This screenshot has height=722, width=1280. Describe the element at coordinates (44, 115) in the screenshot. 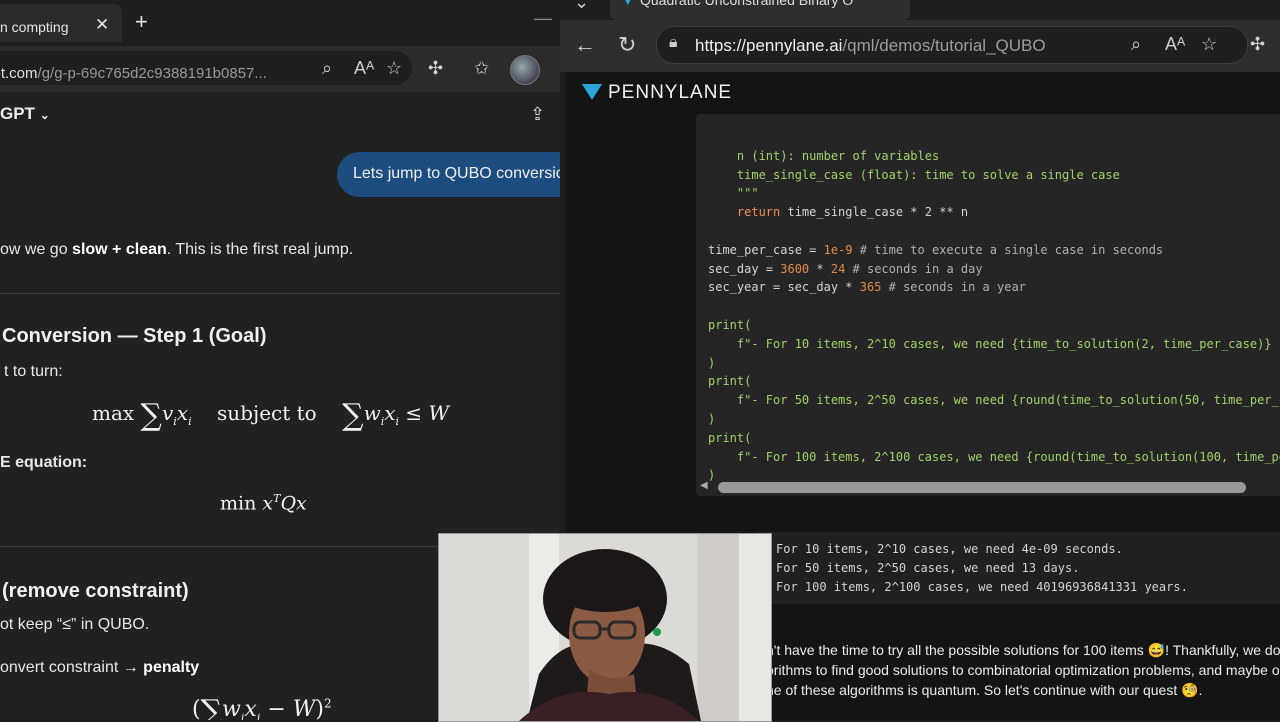

I see `chevron-down-icon: ⌄` at that location.